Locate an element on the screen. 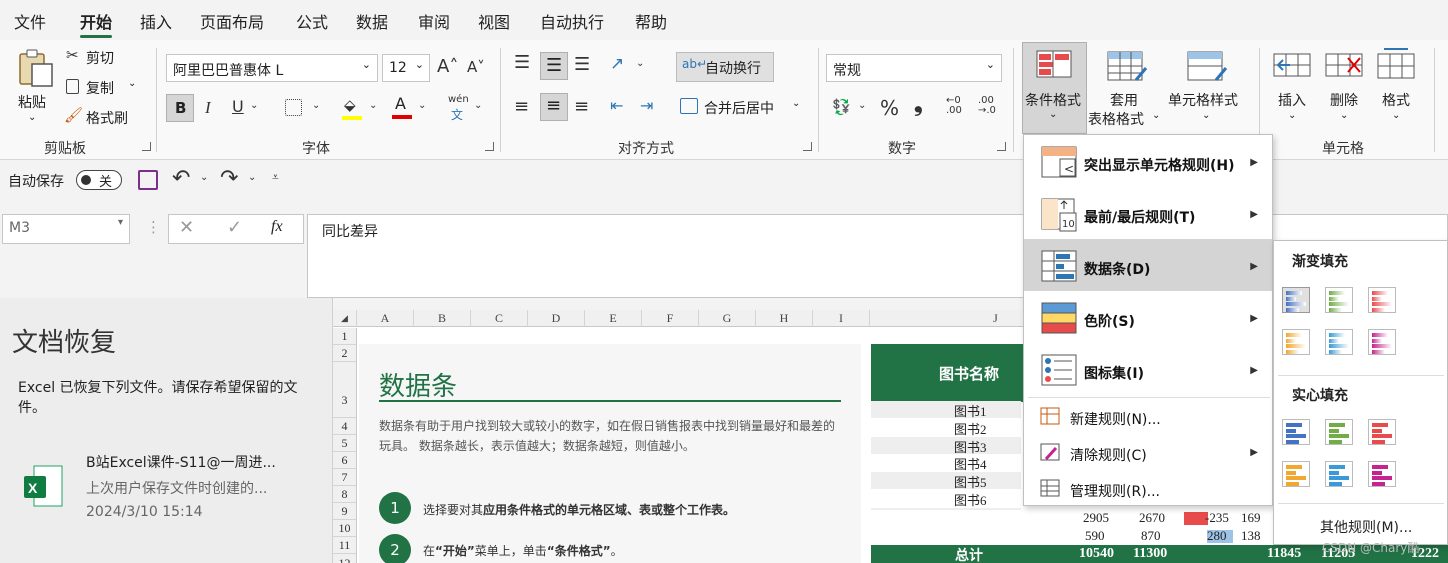 Image resolution: width=1448 pixels, height=563 pixels. font-size-select: 12 ⌄ is located at coordinates (406, 68).